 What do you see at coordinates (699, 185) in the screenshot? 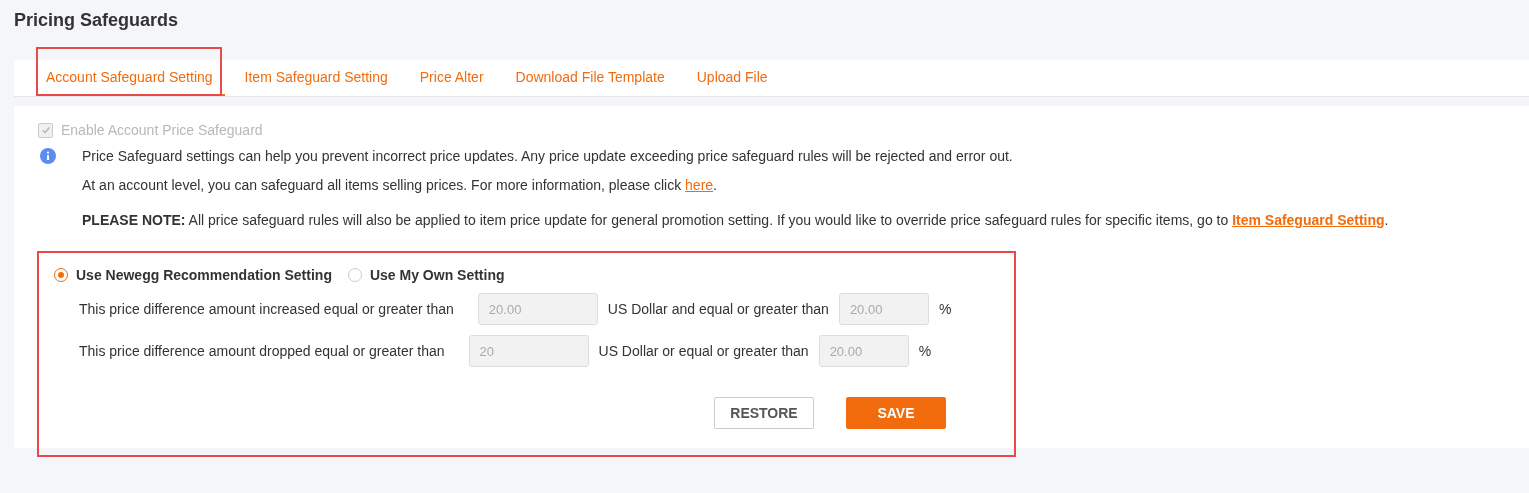
I see `here-link: here` at bounding box center [699, 185].